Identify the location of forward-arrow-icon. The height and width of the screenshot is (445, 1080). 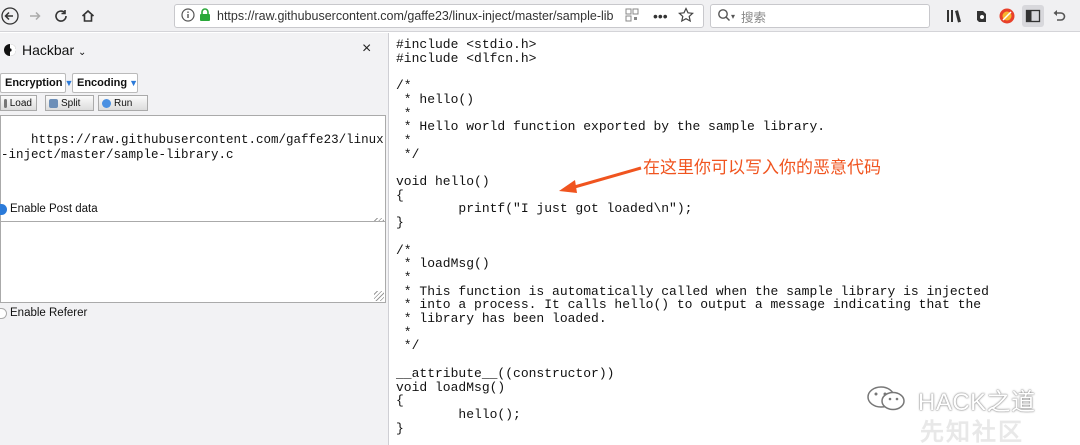
(35, 16).